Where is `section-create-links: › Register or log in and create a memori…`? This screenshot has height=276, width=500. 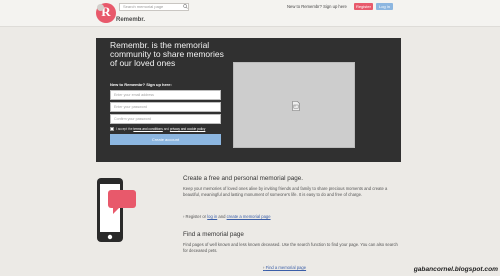
section-create-links: › Register or log in and create a memori… is located at coordinates (227, 216).